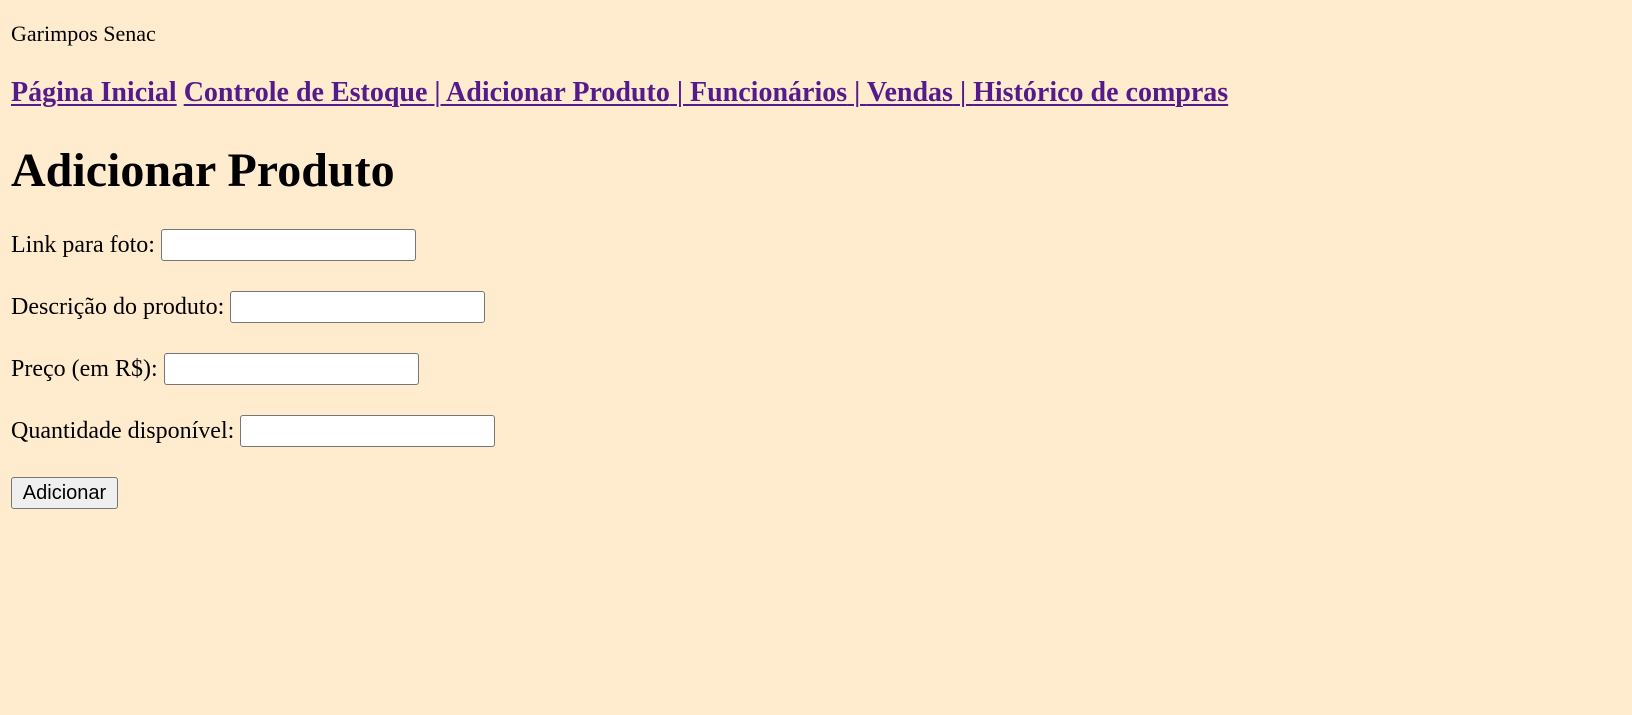 This screenshot has width=1632, height=715. I want to click on descricao-input, so click(358, 307).